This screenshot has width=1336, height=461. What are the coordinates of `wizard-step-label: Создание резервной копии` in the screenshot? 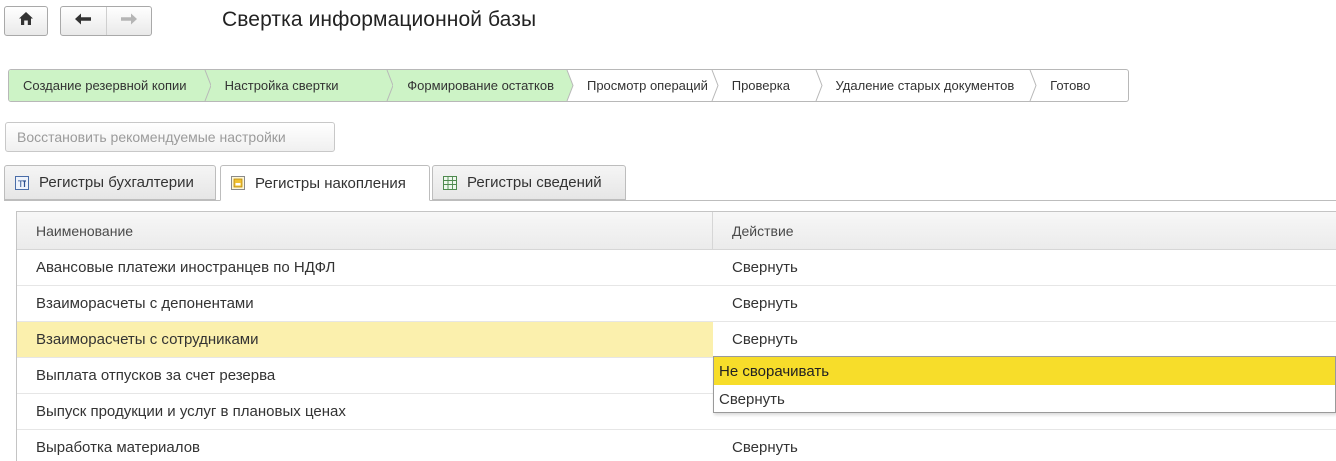 It's located at (105, 85).